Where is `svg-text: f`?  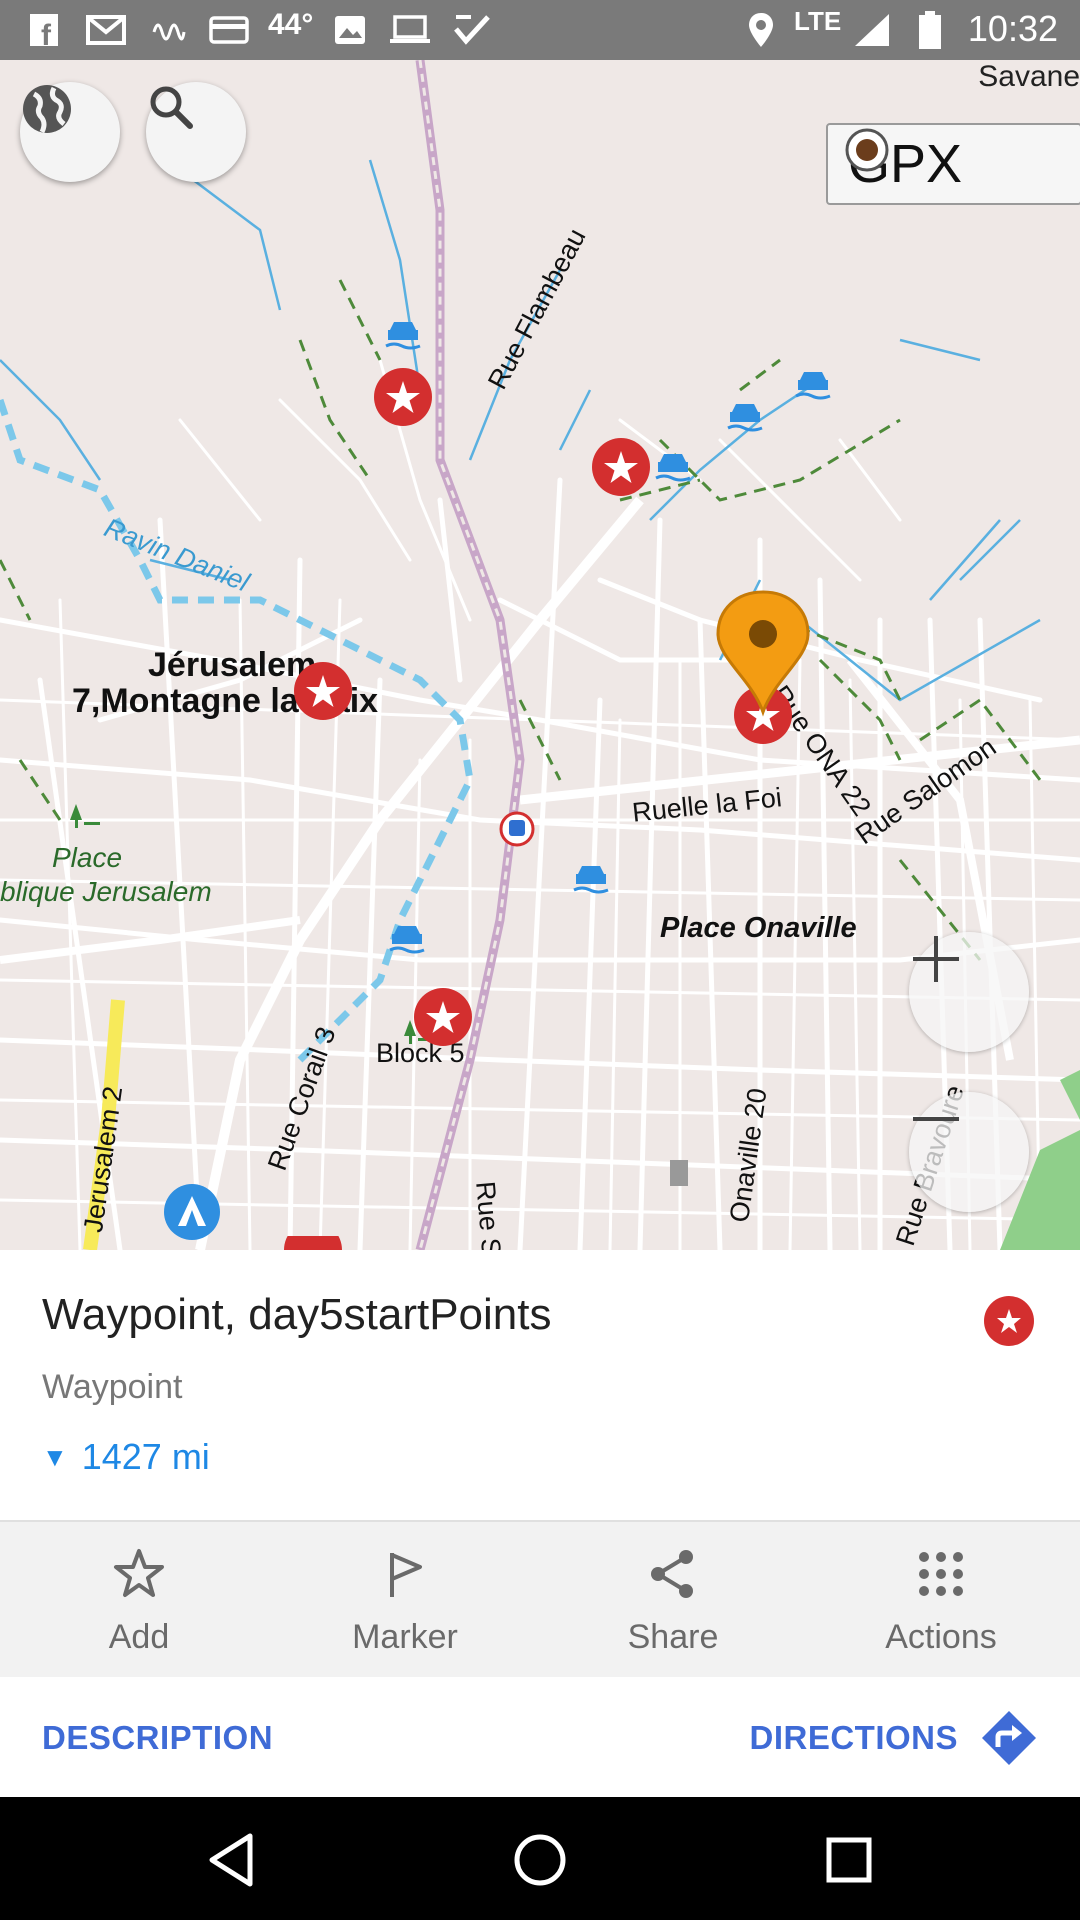
svg-text: f is located at coordinates (46, 33).